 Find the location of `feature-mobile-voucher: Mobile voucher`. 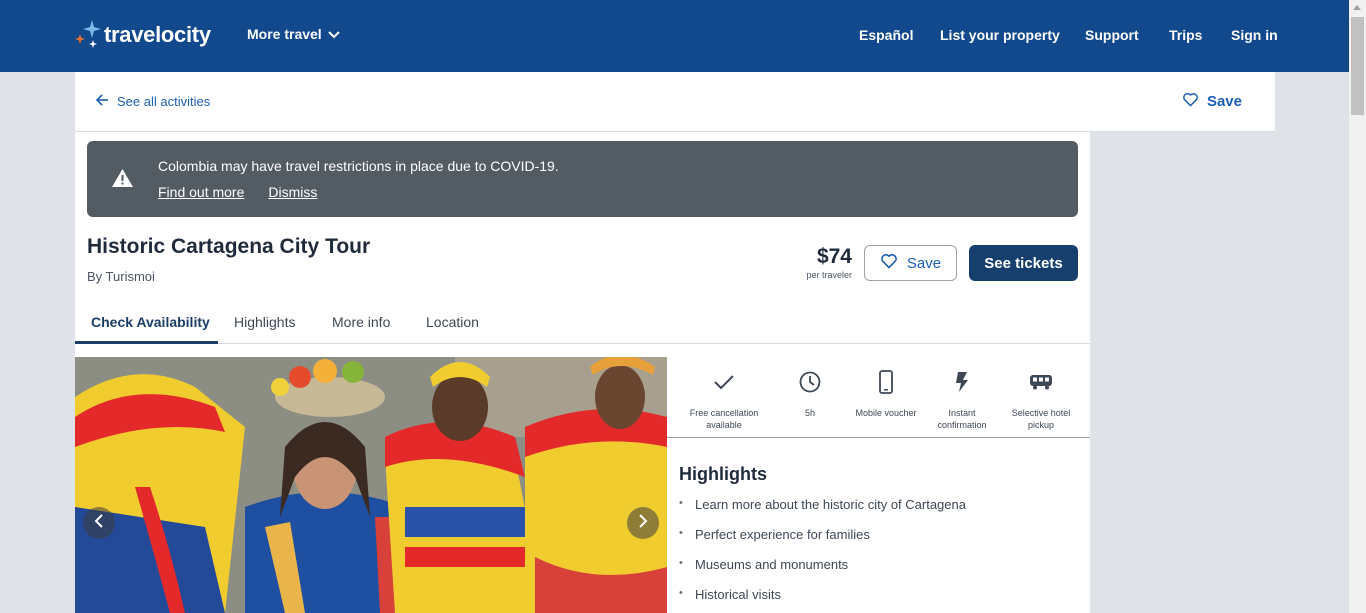

feature-mobile-voucher: Mobile voucher is located at coordinates (886, 394).